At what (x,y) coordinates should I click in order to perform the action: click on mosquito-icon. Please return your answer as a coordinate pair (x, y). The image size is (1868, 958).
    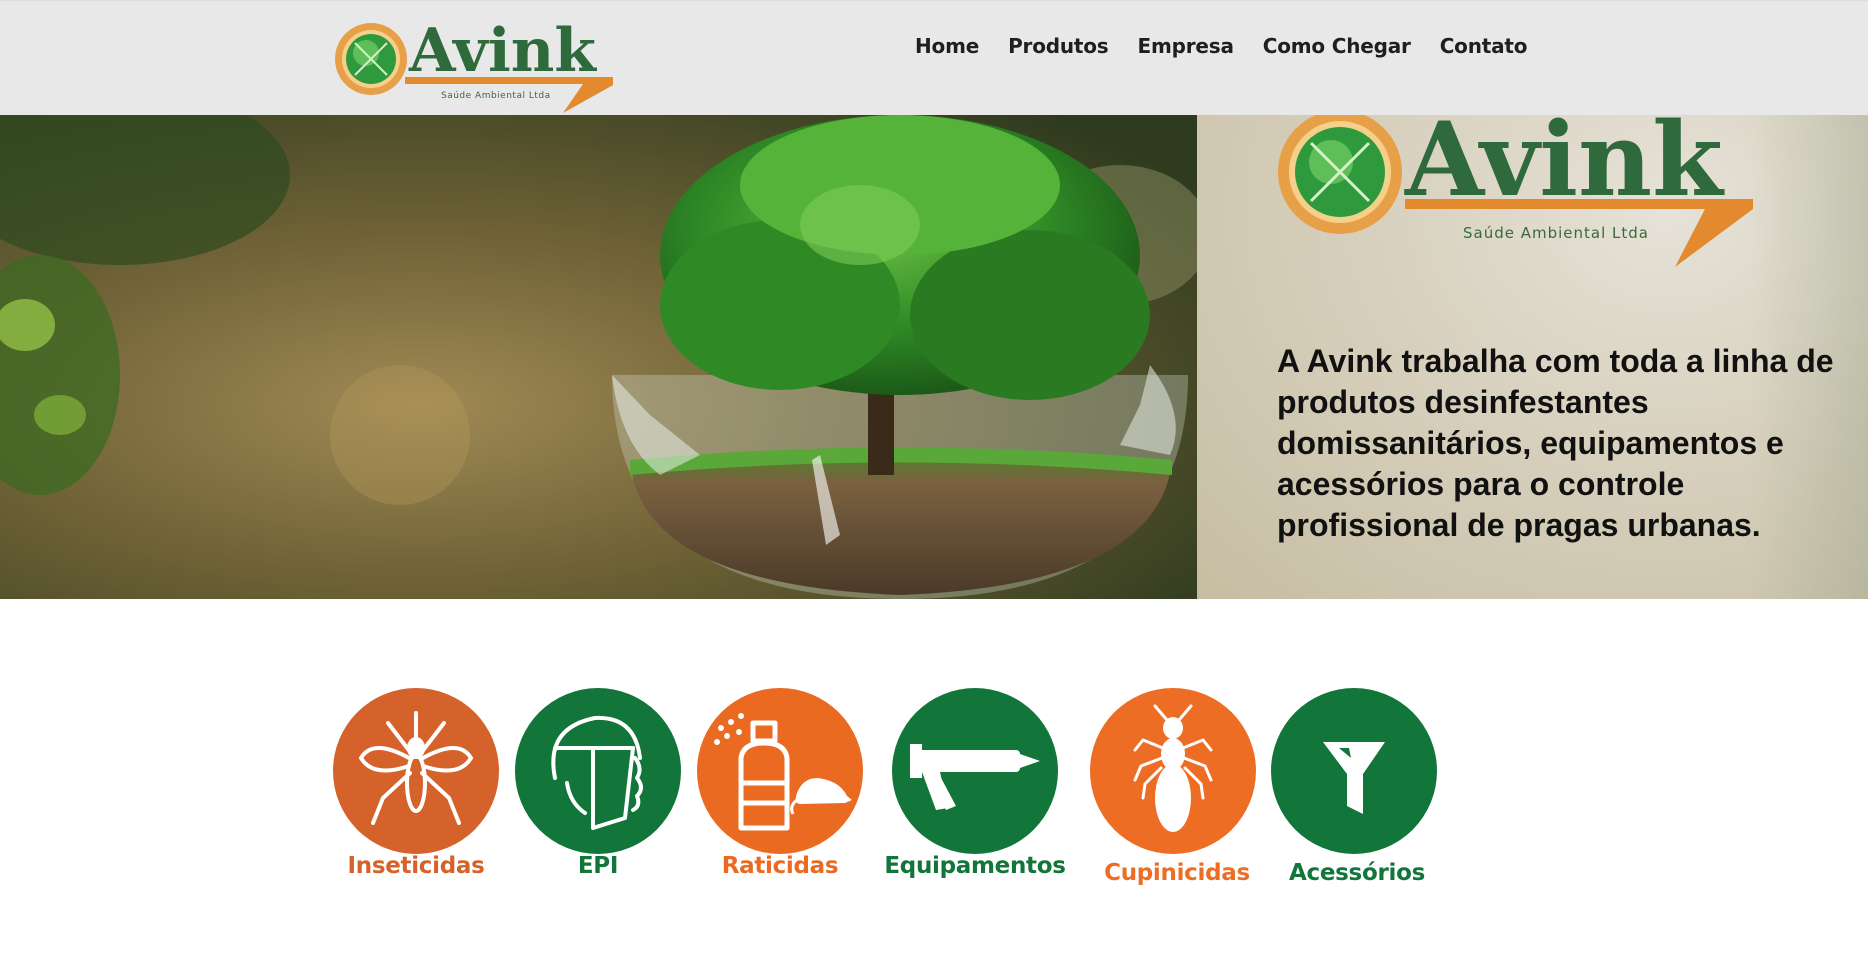
    Looking at the image, I should click on (416, 768).